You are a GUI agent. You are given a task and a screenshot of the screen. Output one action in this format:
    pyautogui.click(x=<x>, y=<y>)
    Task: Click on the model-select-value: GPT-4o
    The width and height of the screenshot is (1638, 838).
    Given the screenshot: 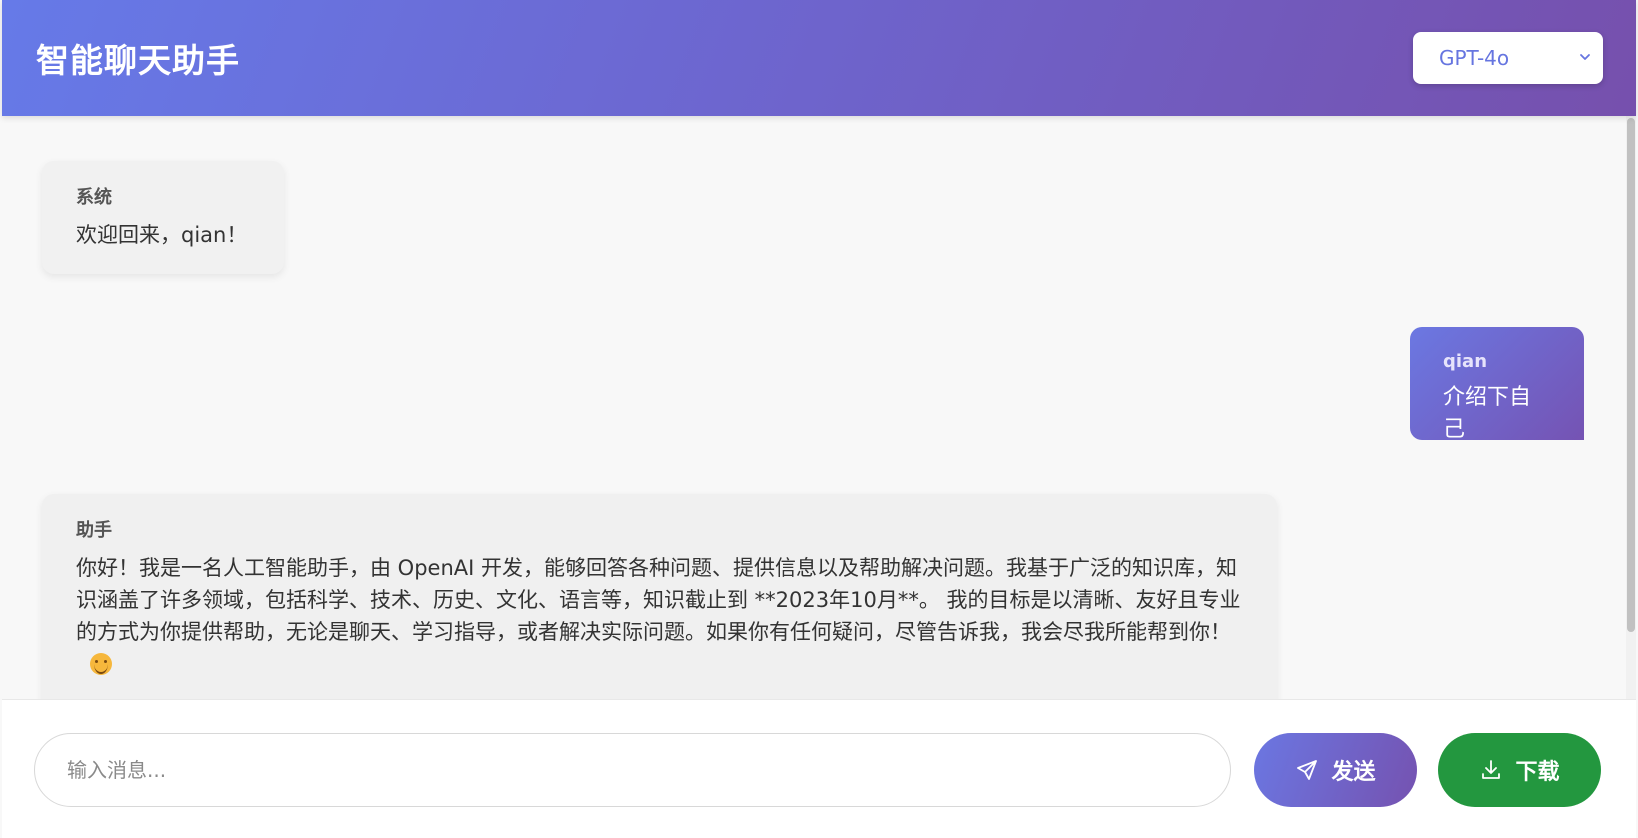 What is the action you would take?
    pyautogui.click(x=1474, y=58)
    